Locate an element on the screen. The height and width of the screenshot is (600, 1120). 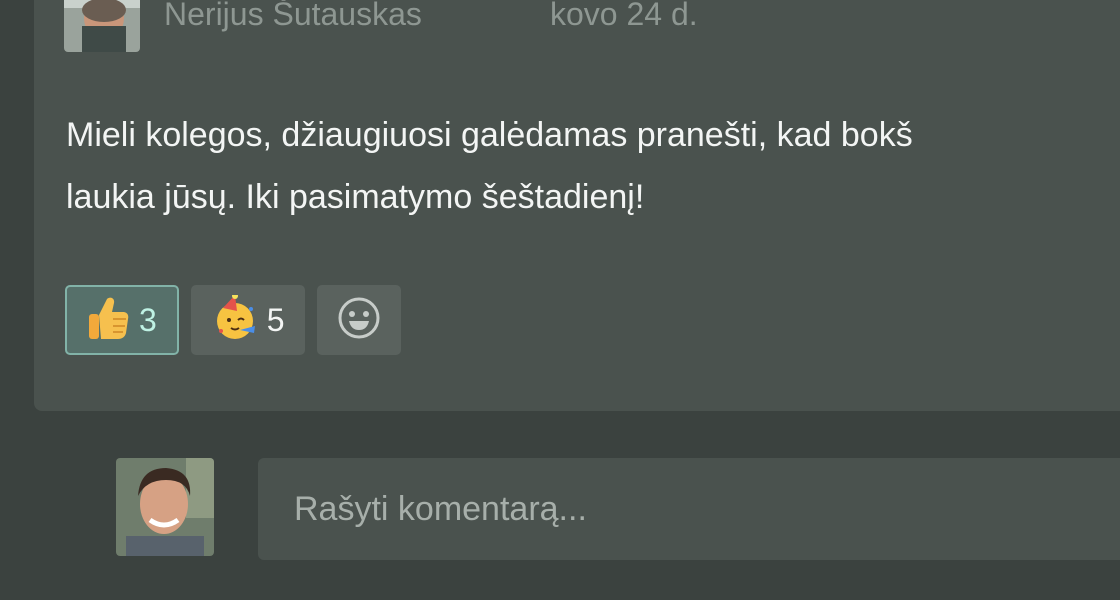
author-photo is located at coordinates (102, 26).